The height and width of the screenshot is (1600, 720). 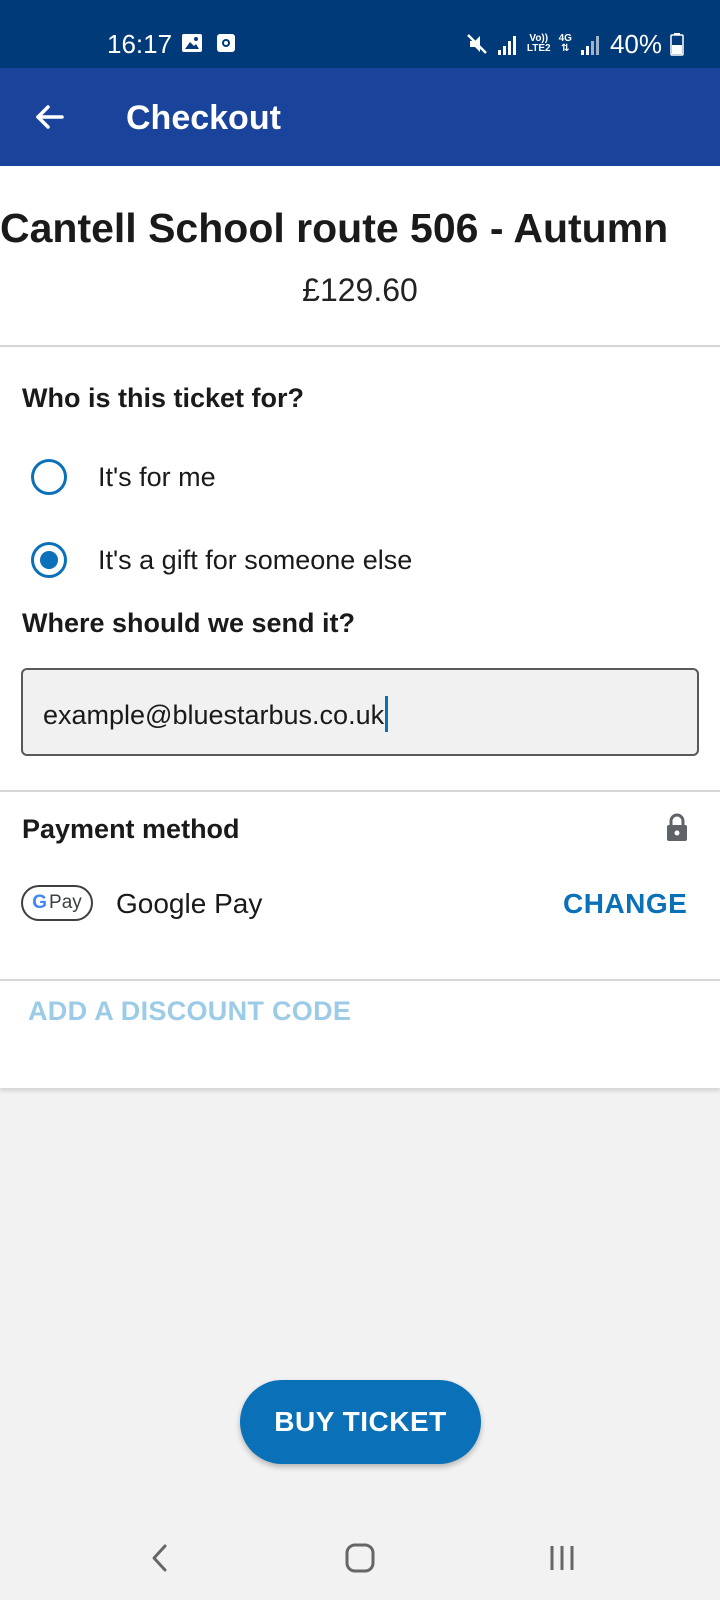 I want to click on status-right-icons: Vo)) LTE2 4G ⇅ 40%, so click(x=574, y=44).